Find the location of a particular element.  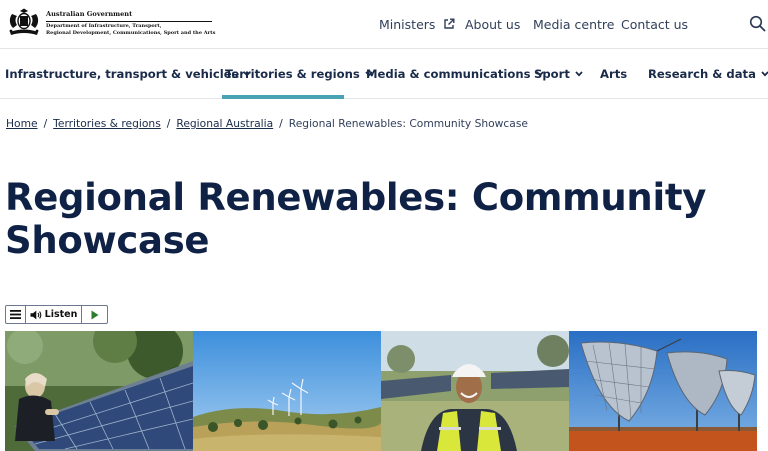

nav-item-label: Sport is located at coordinates (552, 74).